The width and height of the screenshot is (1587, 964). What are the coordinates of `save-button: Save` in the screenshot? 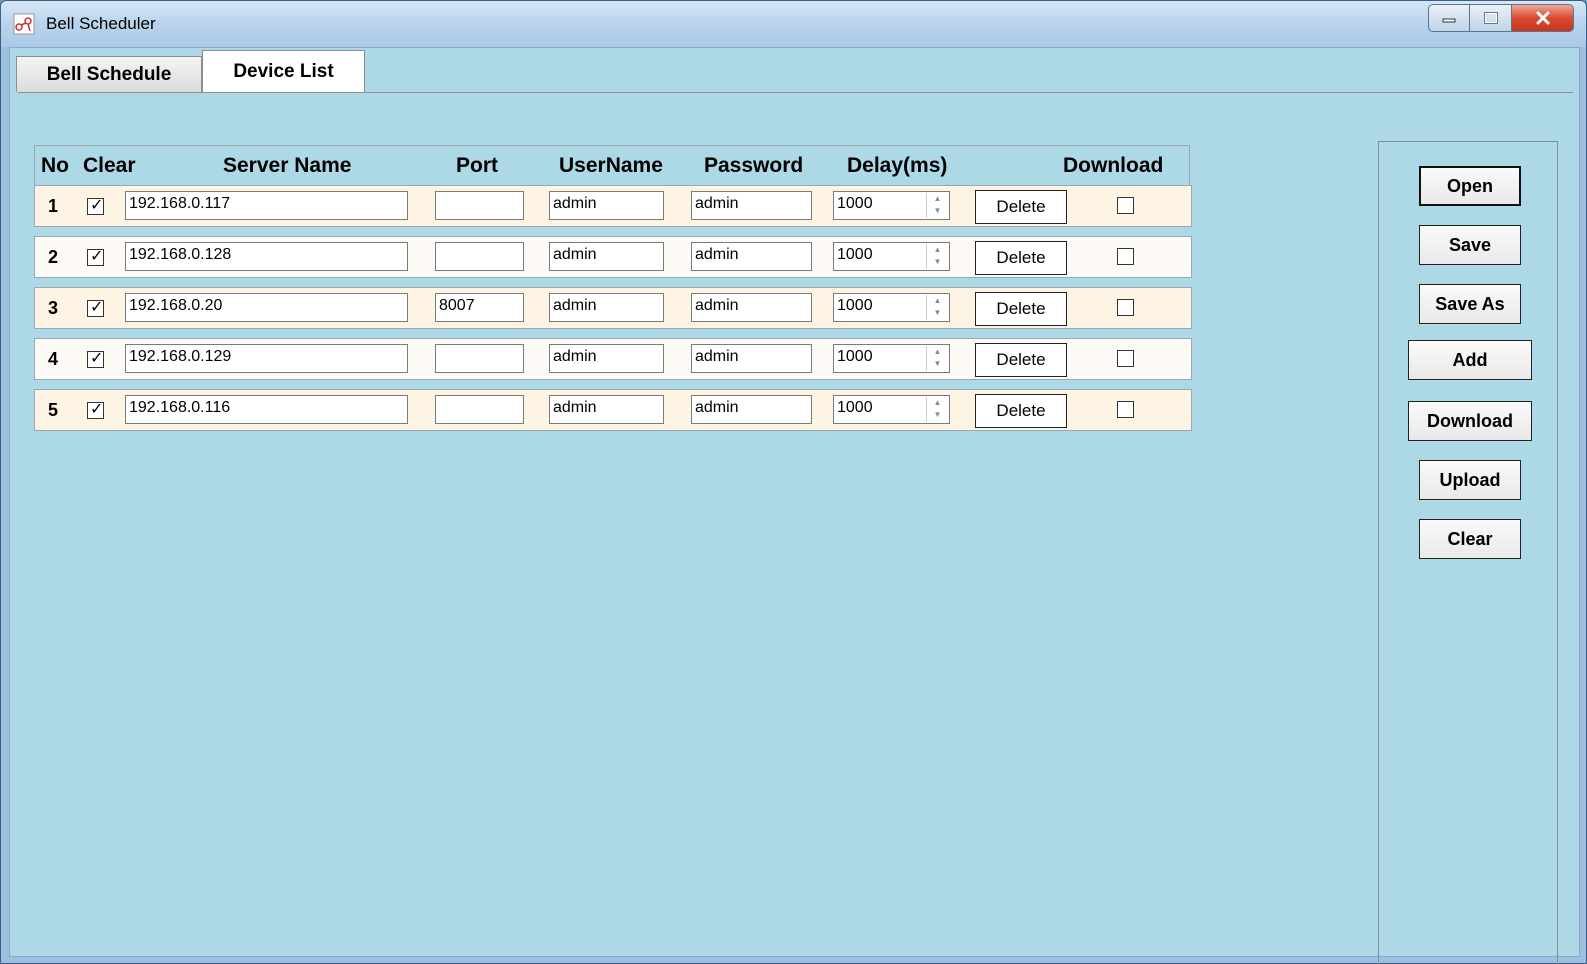 It's located at (1470, 245).